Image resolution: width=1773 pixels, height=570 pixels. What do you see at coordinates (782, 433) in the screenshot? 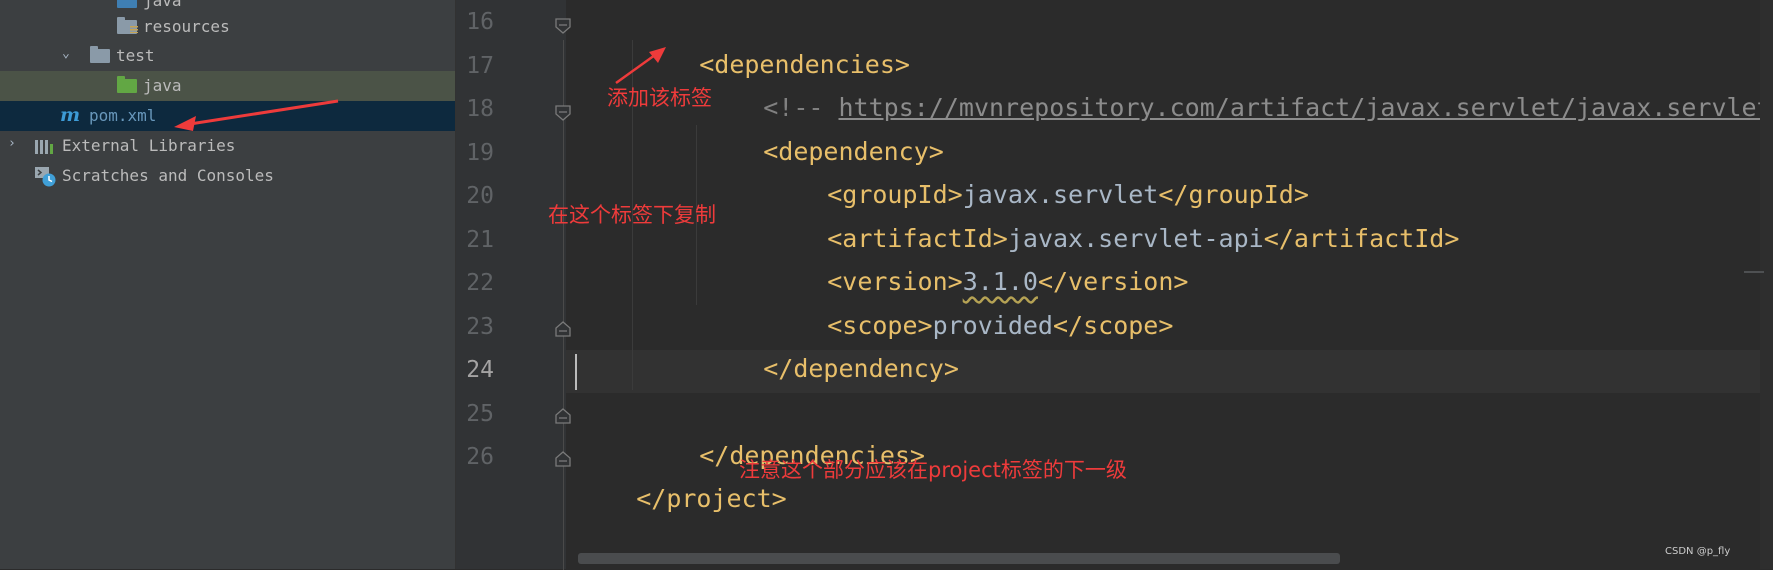
I see `code-line-25: </dependencies>` at bounding box center [782, 433].